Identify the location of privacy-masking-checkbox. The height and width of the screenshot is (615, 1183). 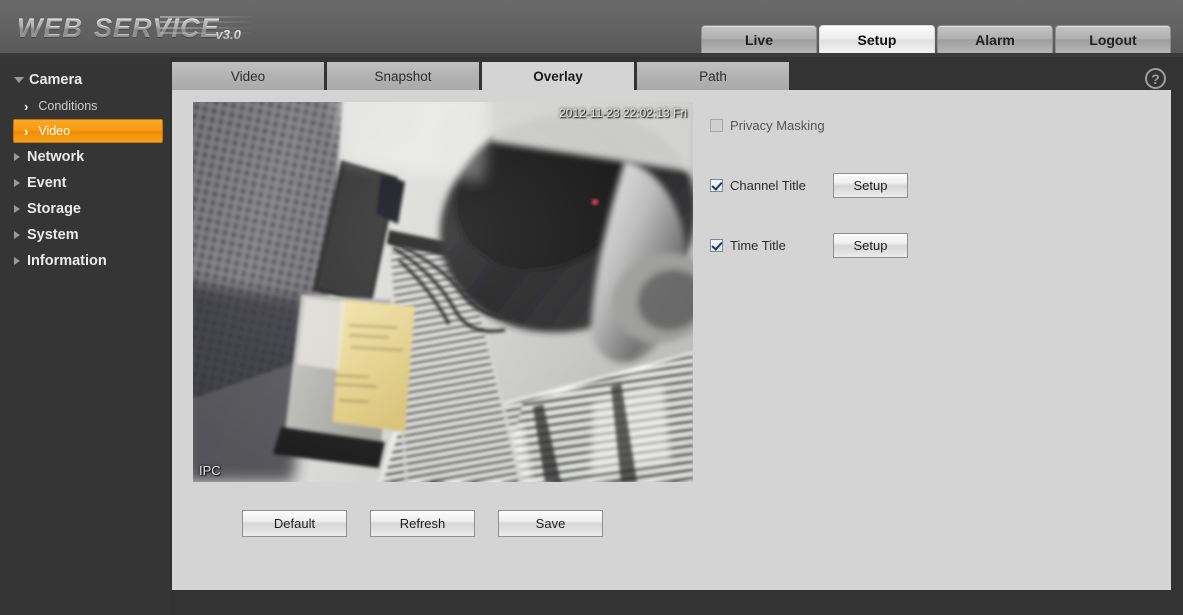
(716, 125).